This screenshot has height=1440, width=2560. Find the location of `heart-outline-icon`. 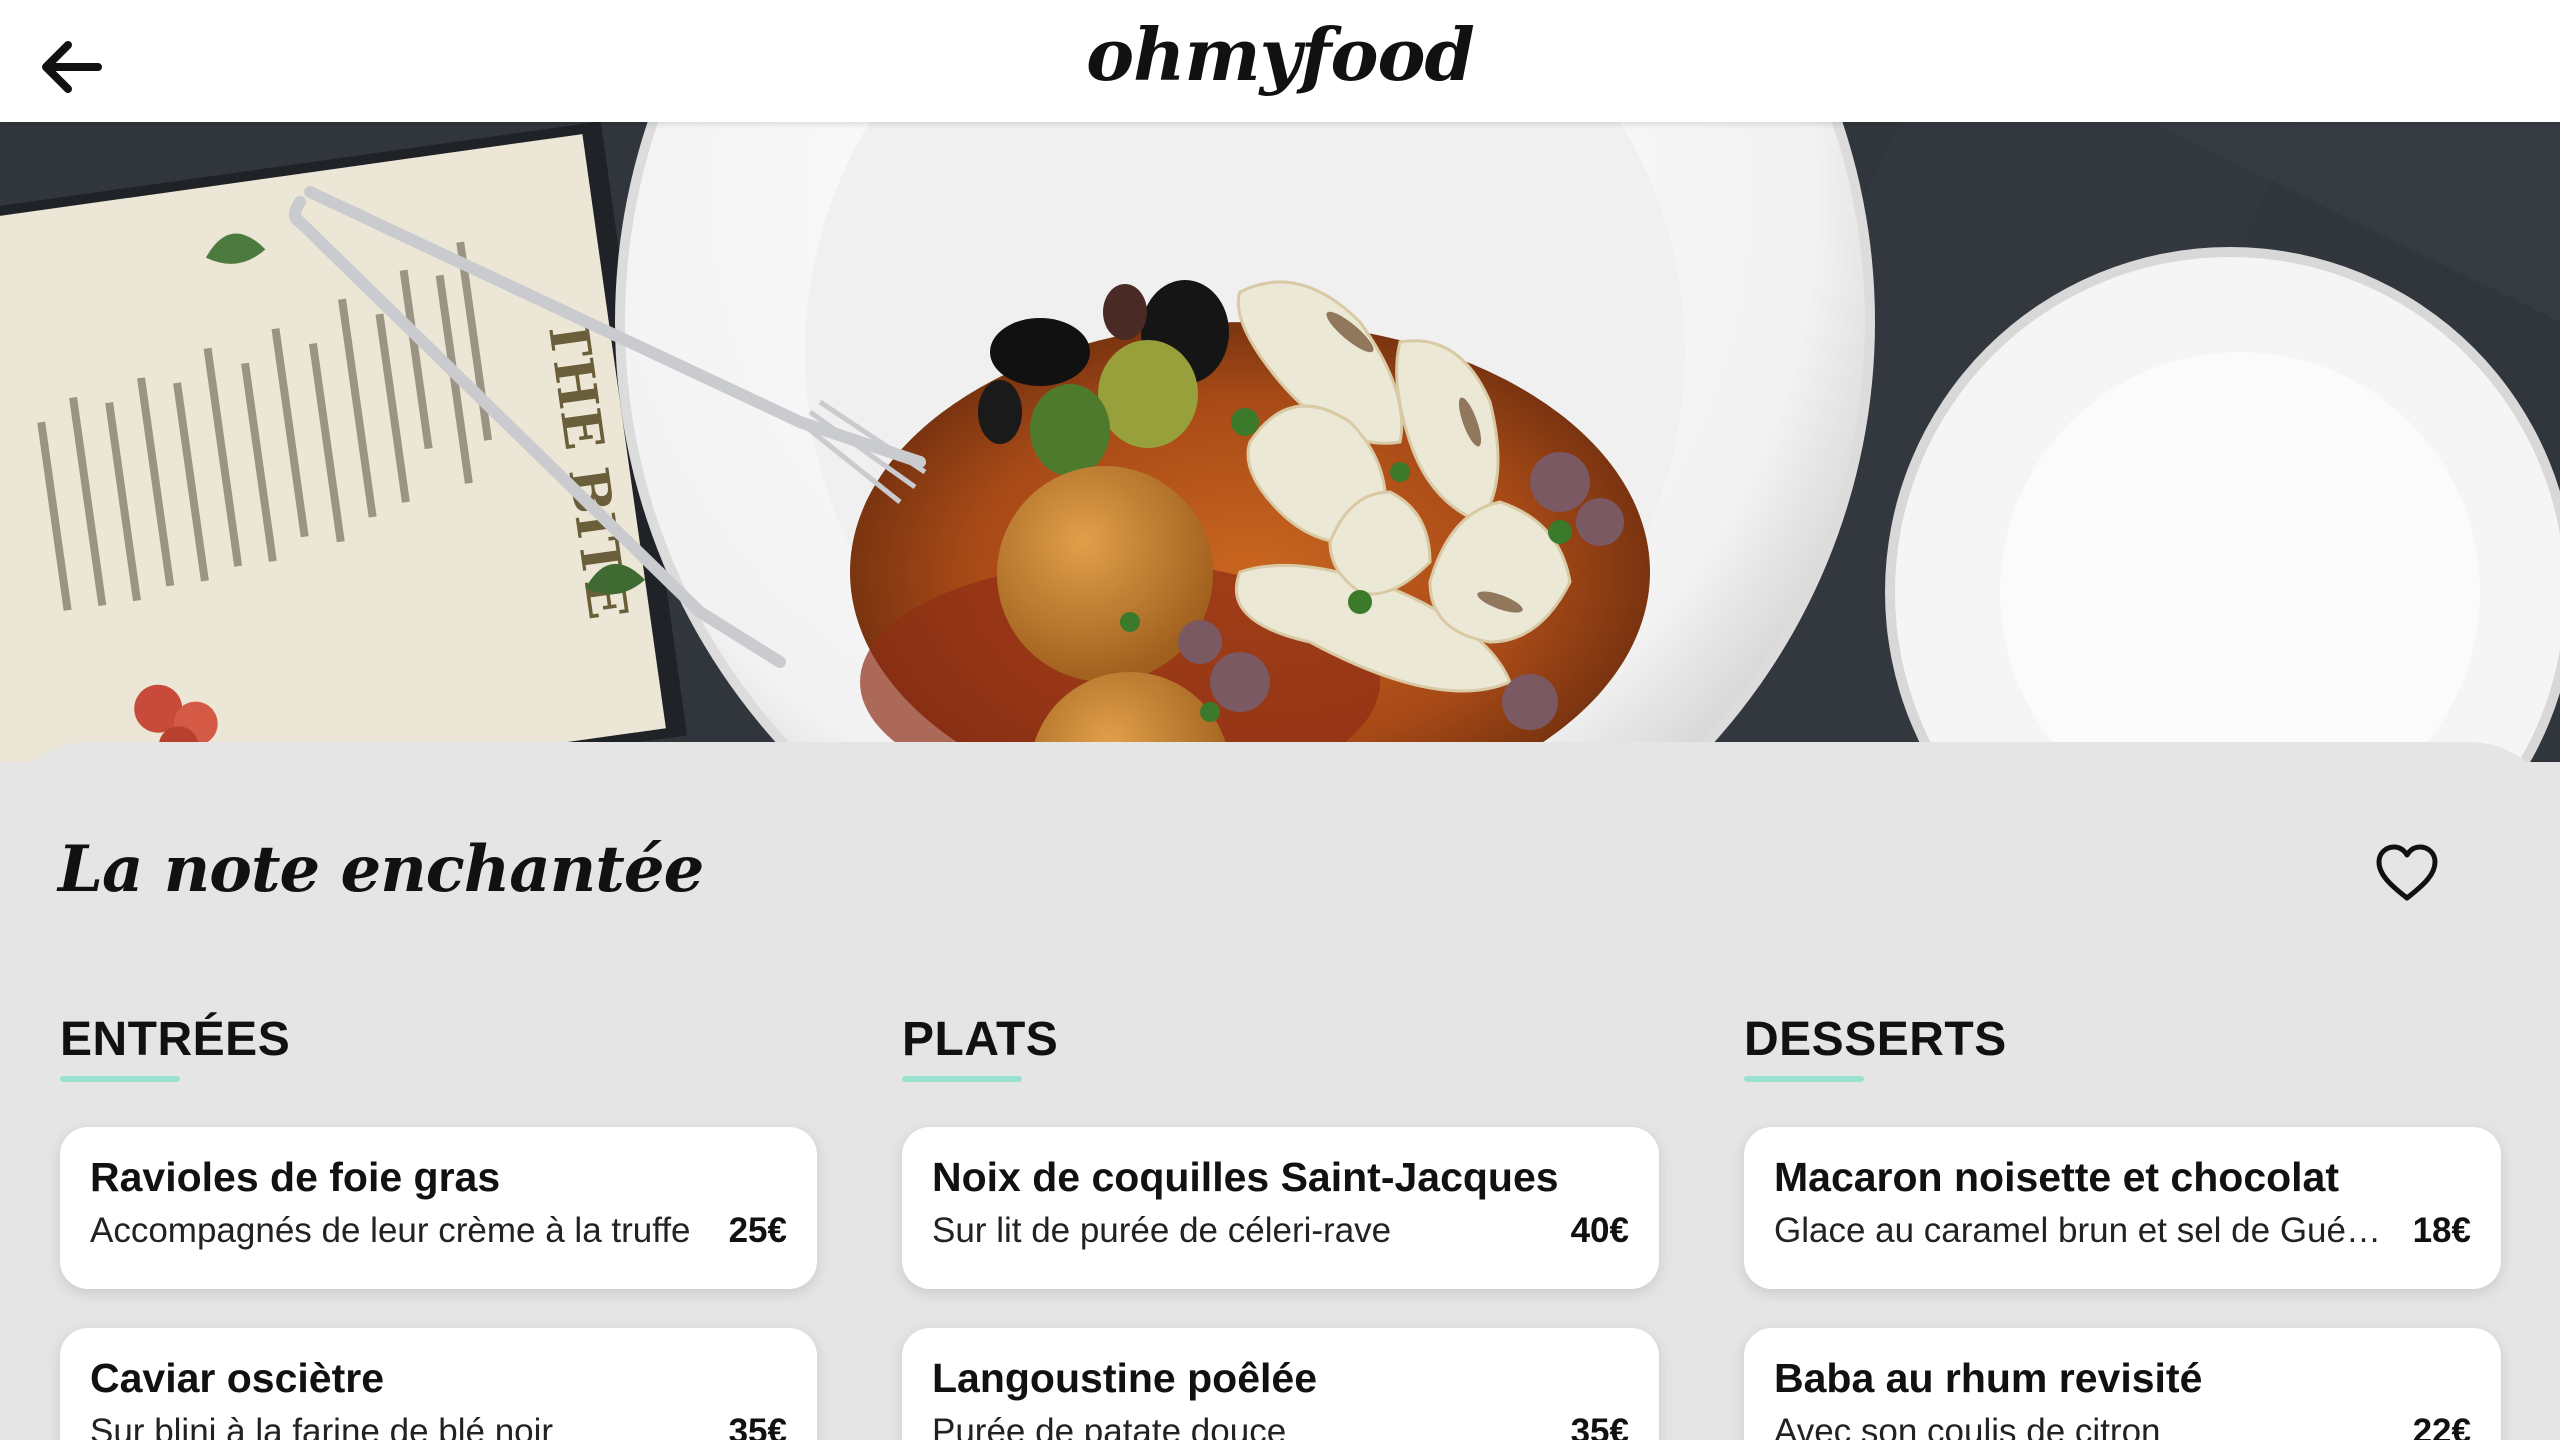

heart-outline-icon is located at coordinates (2407, 872).